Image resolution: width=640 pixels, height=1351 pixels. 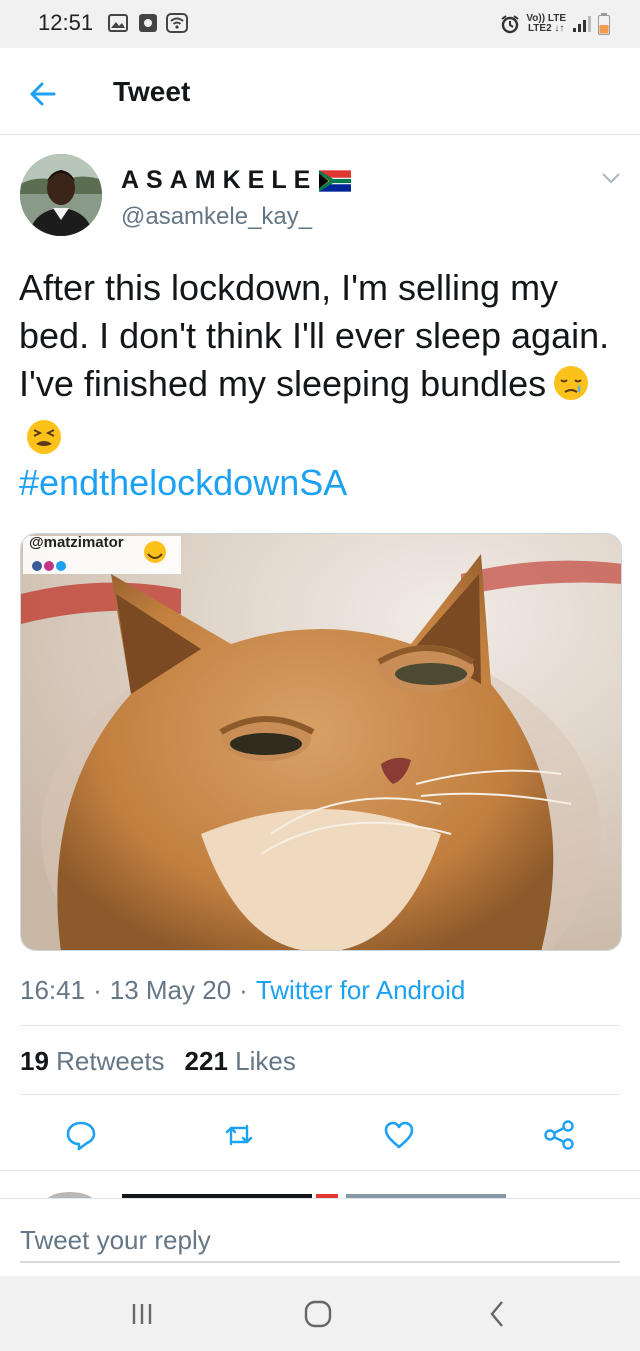 What do you see at coordinates (320, 91) in the screenshot?
I see `app-header: Tweet` at bounding box center [320, 91].